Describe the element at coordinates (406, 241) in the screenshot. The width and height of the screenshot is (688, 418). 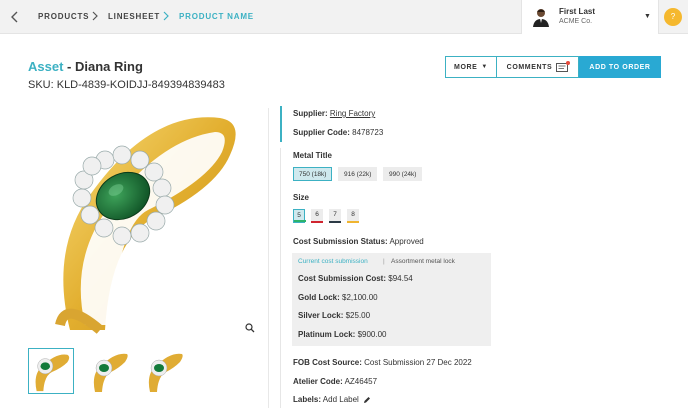
I see `cost-status-value: Approved` at that location.